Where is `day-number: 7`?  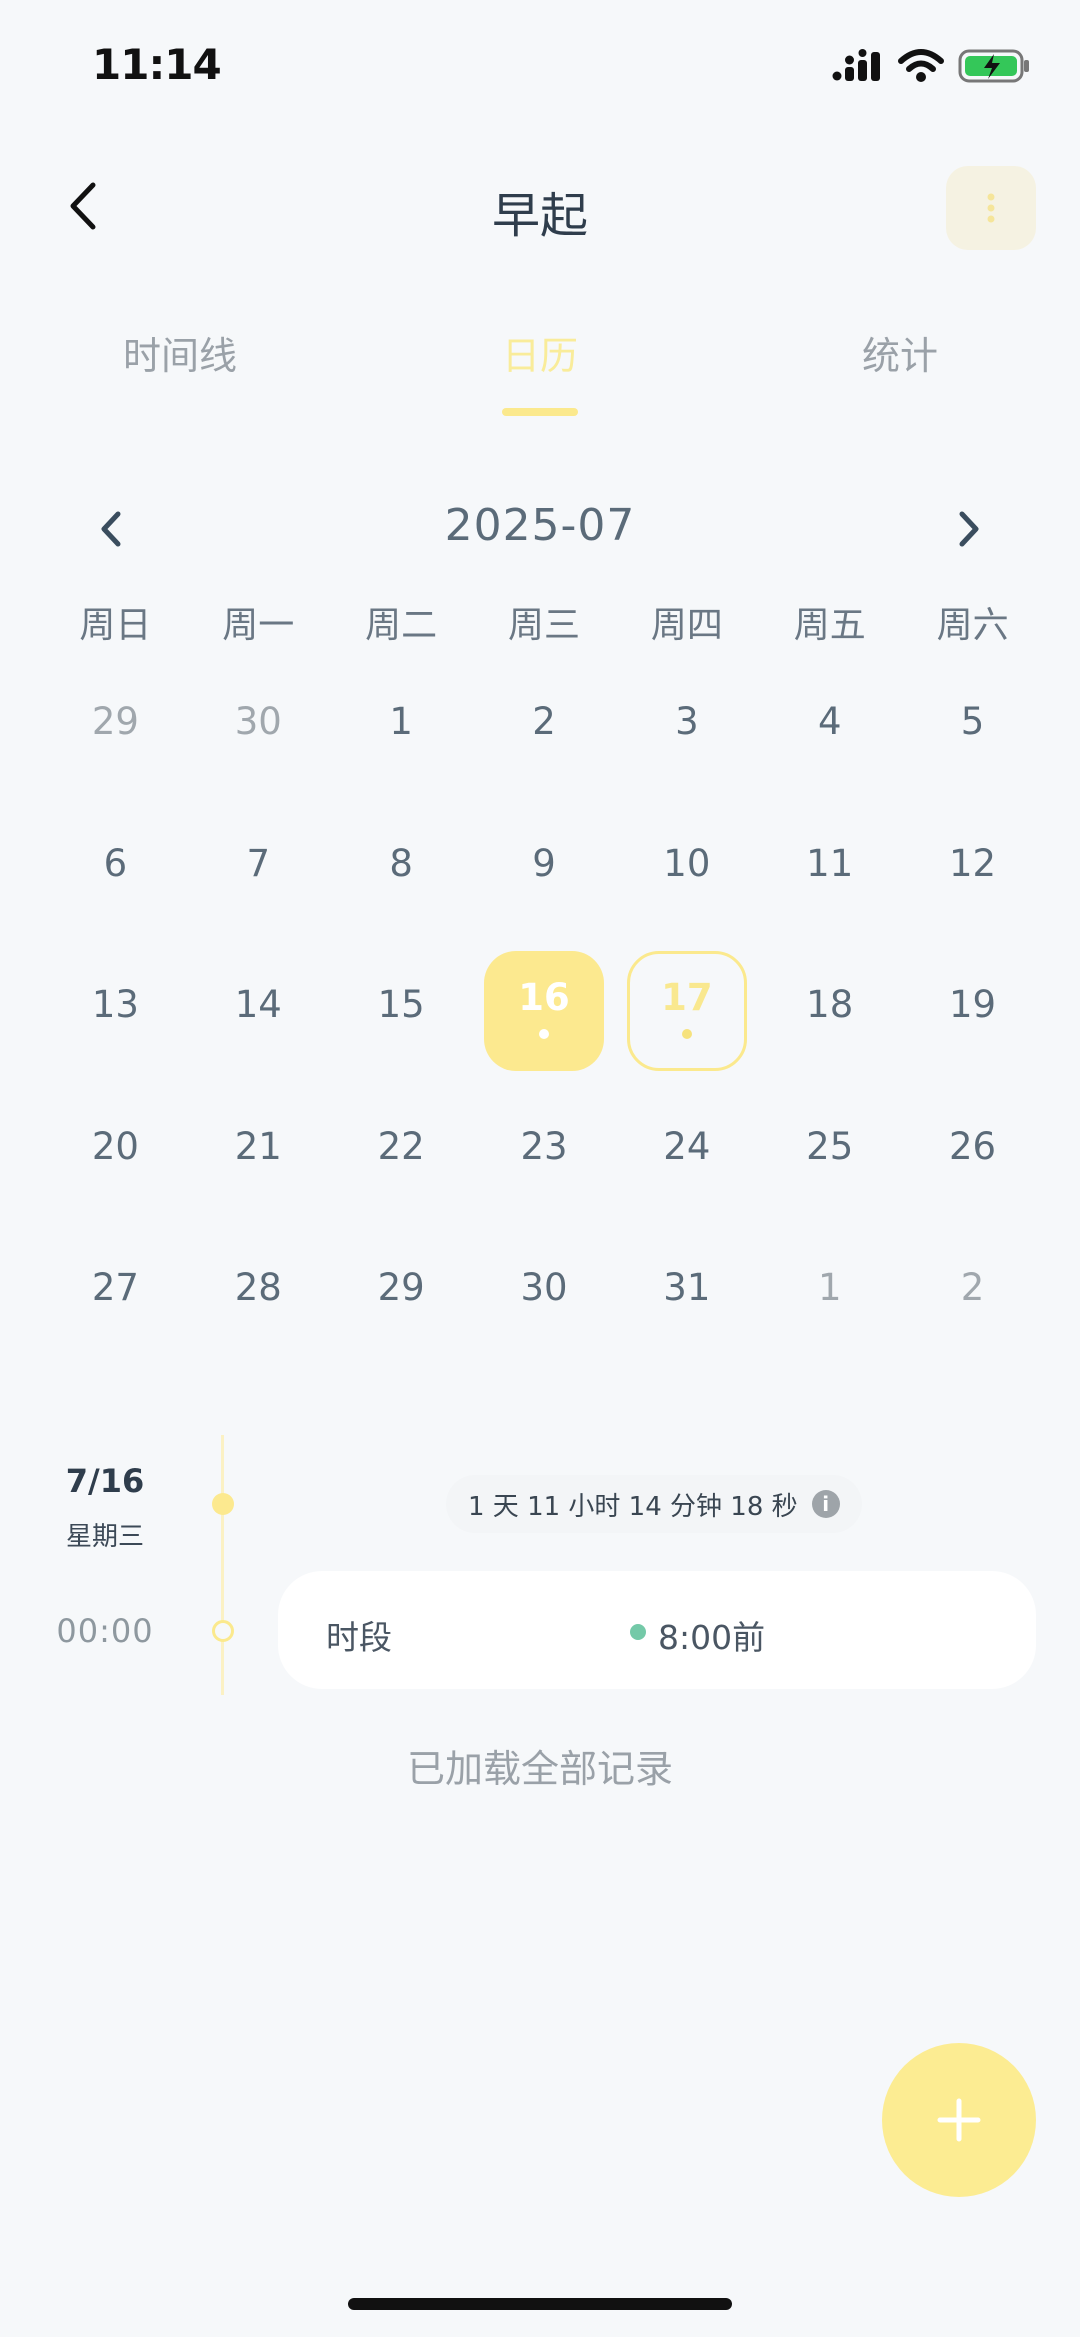
day-number: 7 is located at coordinates (258, 863).